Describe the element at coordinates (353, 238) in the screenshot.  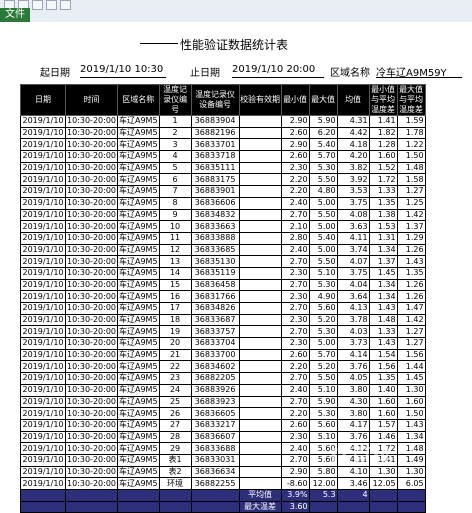
I see `table-cell: 4.11` at that location.